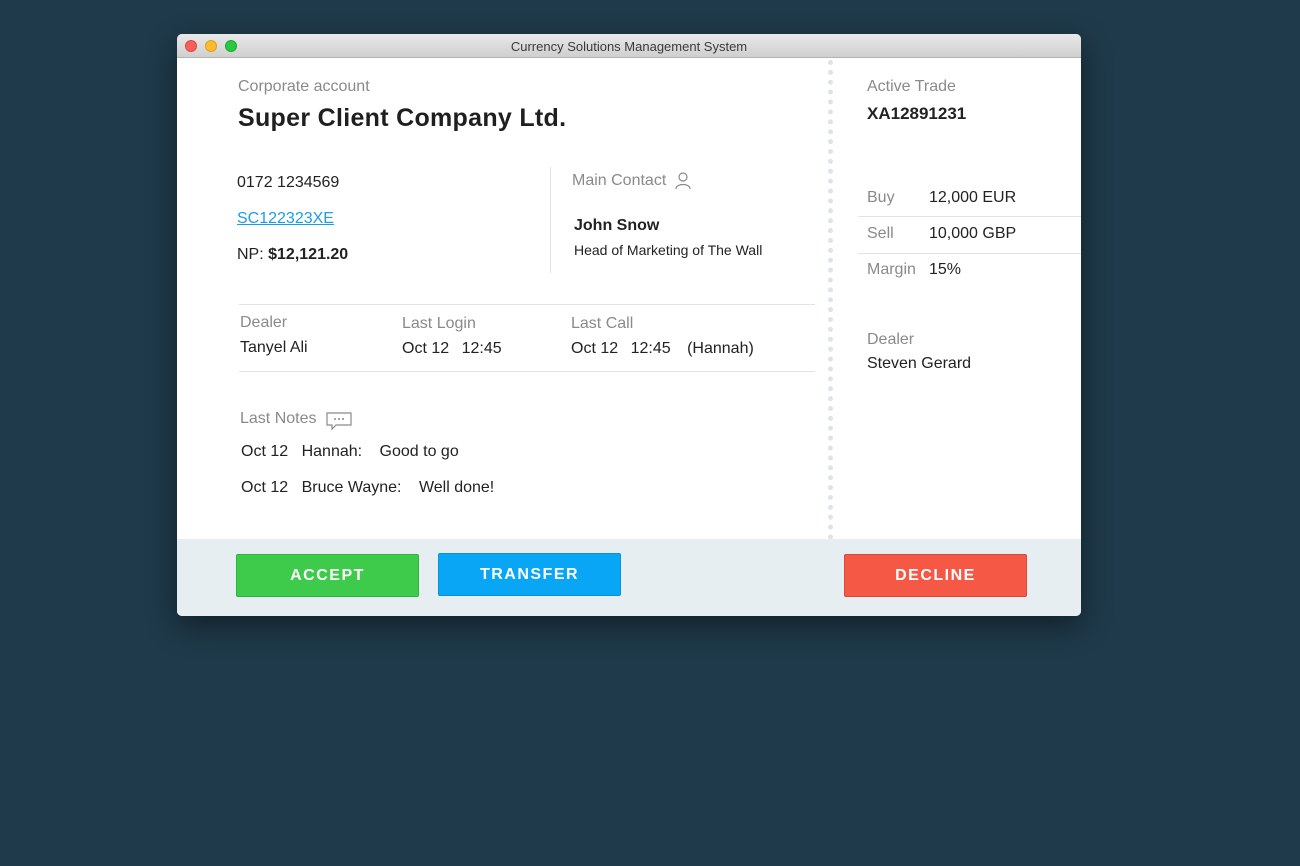 This screenshot has width=1300, height=866. I want to click on contact-role: Head of Marketing of The Wall, so click(668, 250).